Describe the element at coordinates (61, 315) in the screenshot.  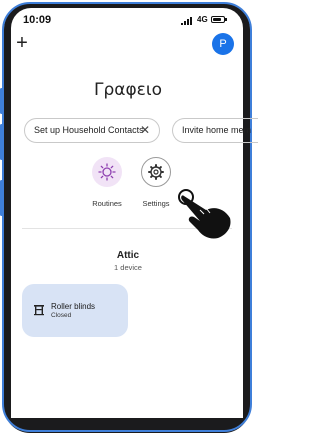
I see `device-status: Closed` at that location.